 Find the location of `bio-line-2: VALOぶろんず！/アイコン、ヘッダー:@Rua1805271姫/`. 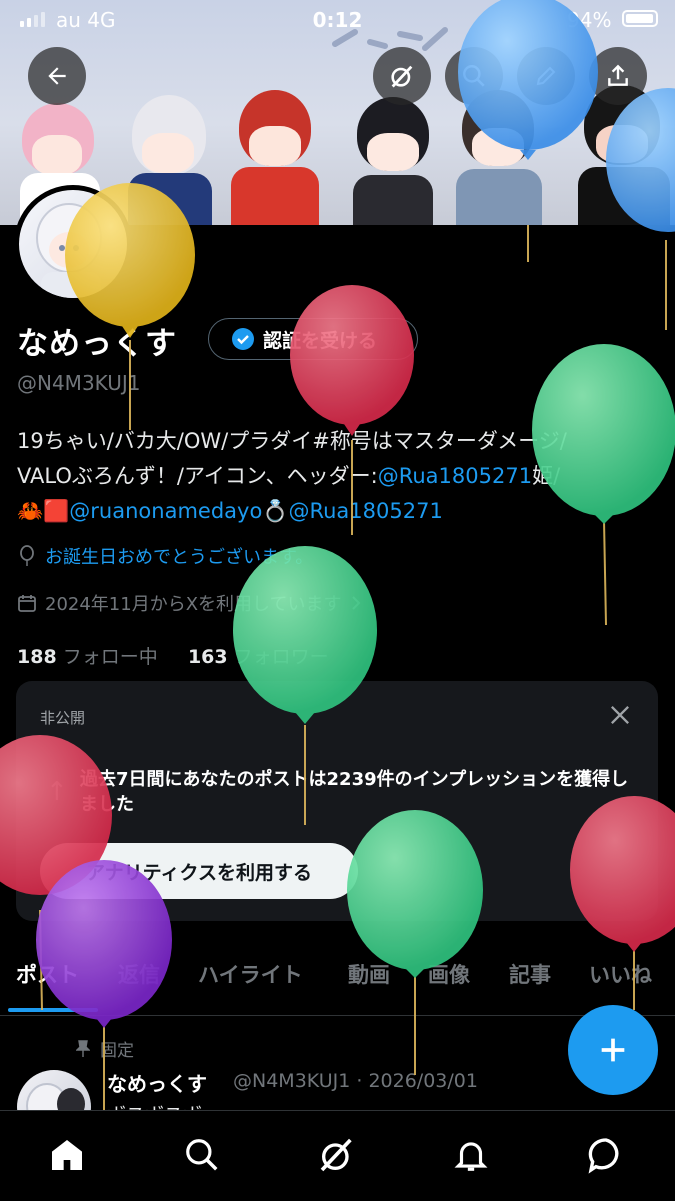

bio-line-2: VALOぶろんず！/アイコン、ヘッダー:@Rua1805271姫/ is located at coordinates (342, 476).